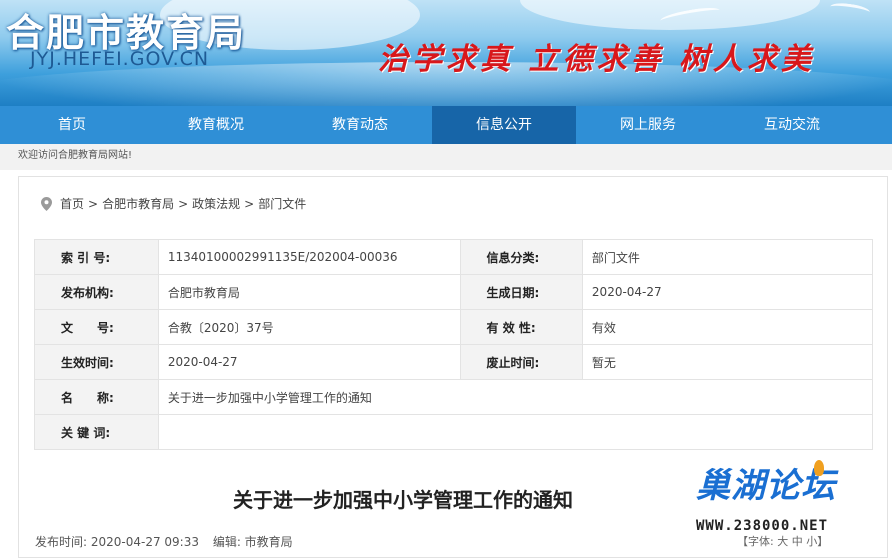 The image size is (892, 558). I want to click on category-label: 信息分类:, so click(521, 257).